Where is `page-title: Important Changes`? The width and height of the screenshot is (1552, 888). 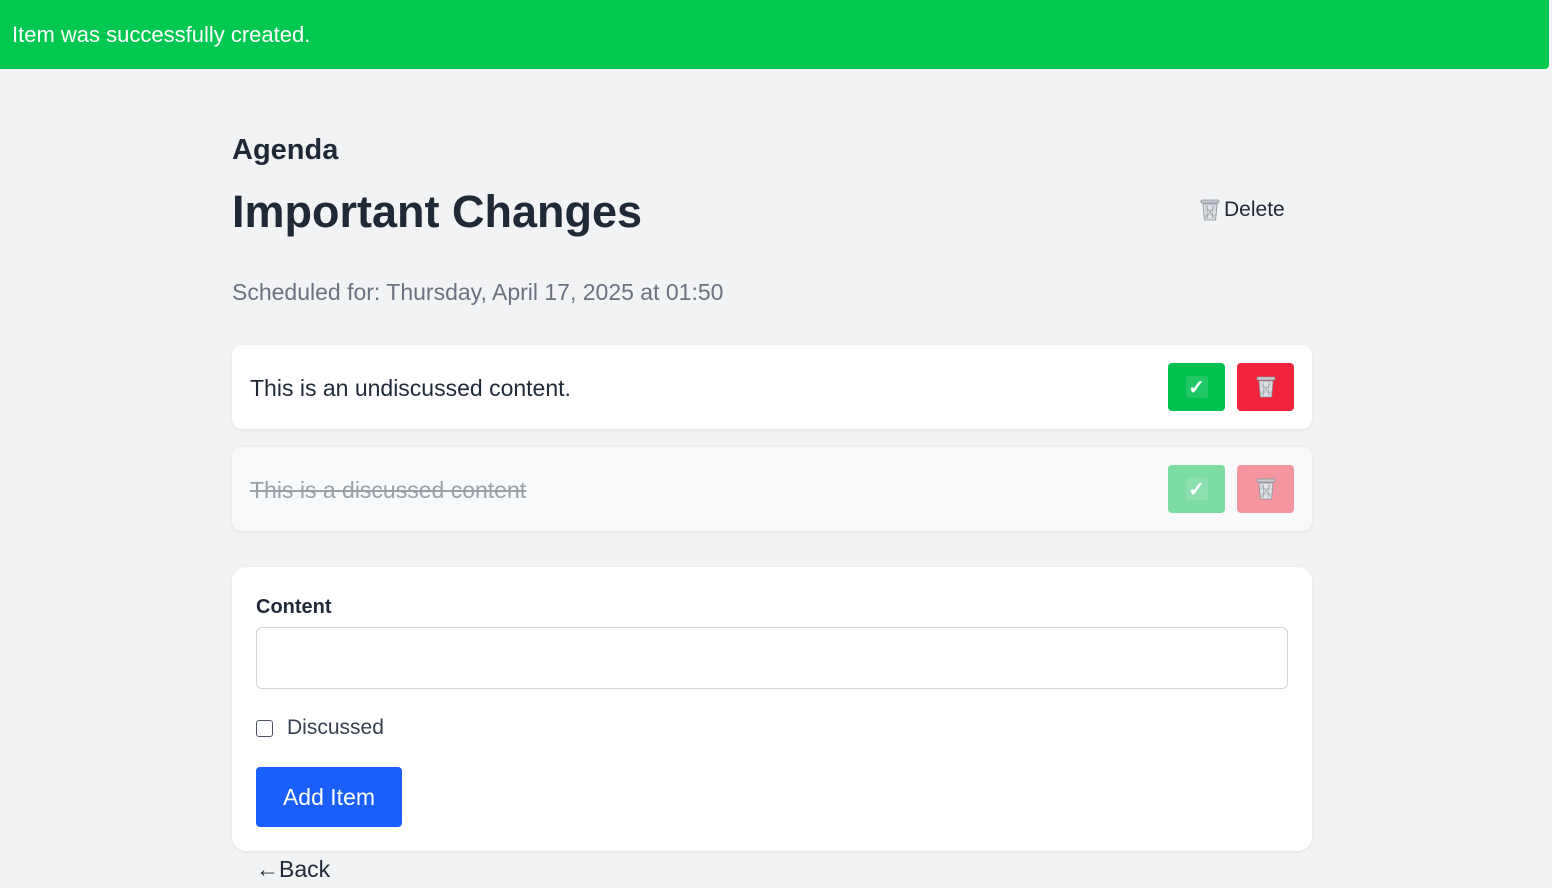
page-title: Important Changes is located at coordinates (437, 211).